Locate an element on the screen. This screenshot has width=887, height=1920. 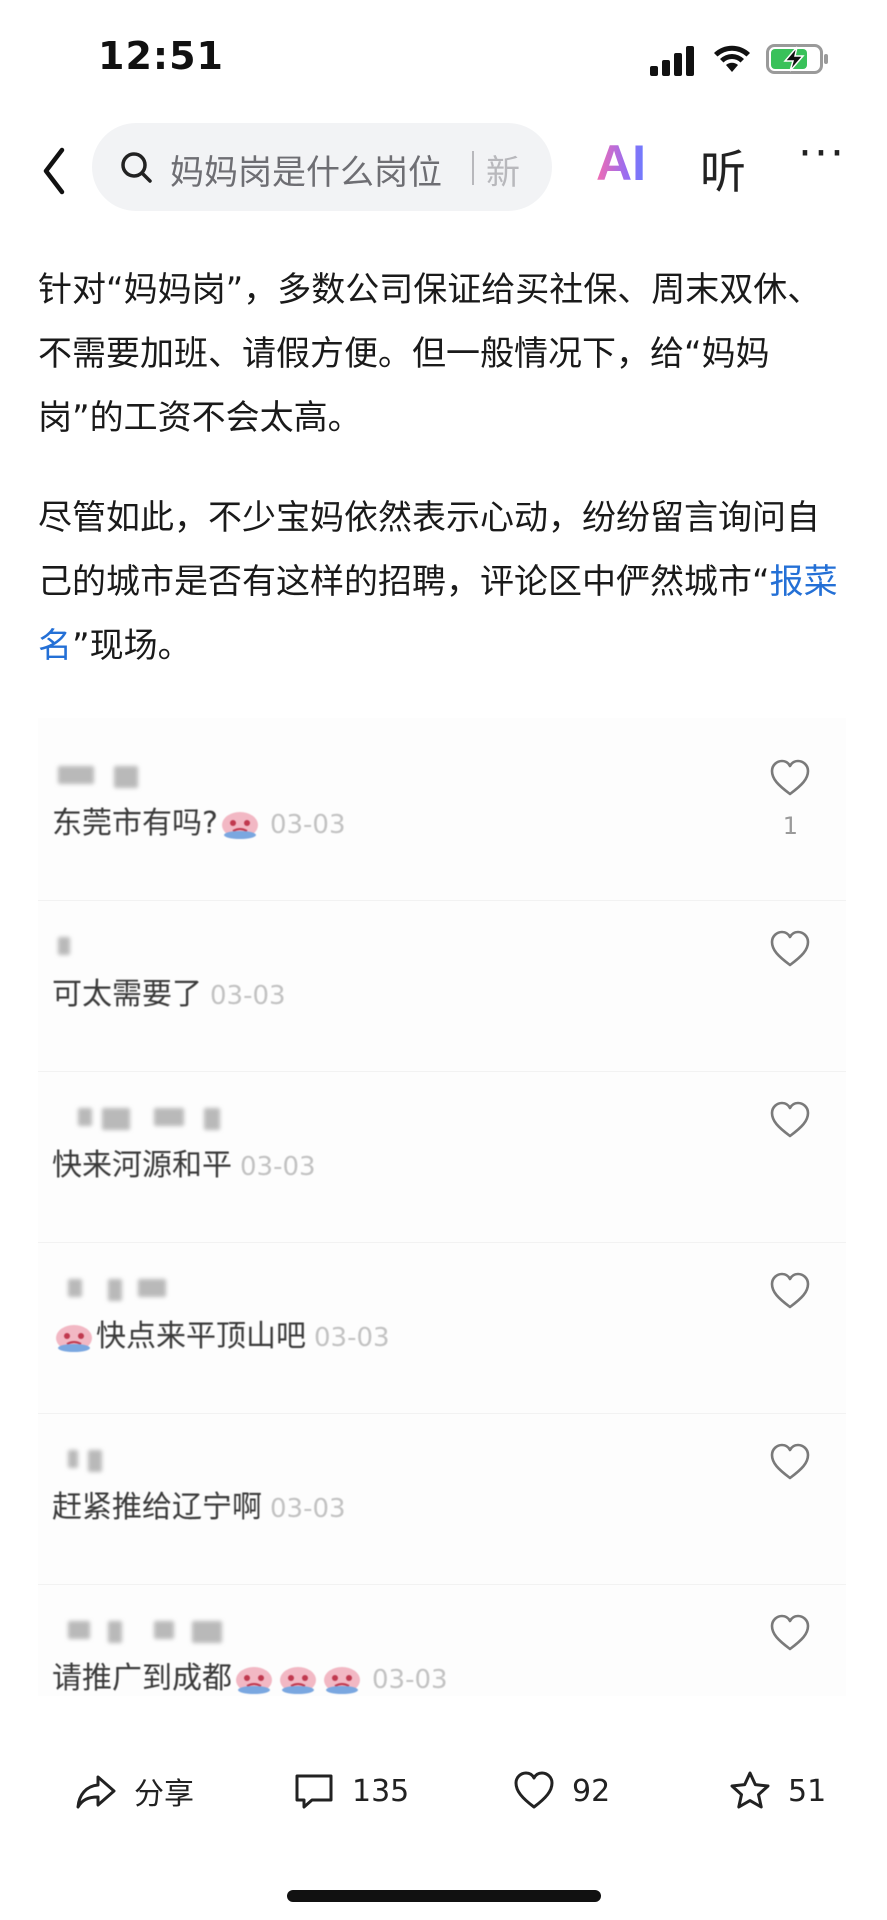
share-icon is located at coordinates (96, 1792).